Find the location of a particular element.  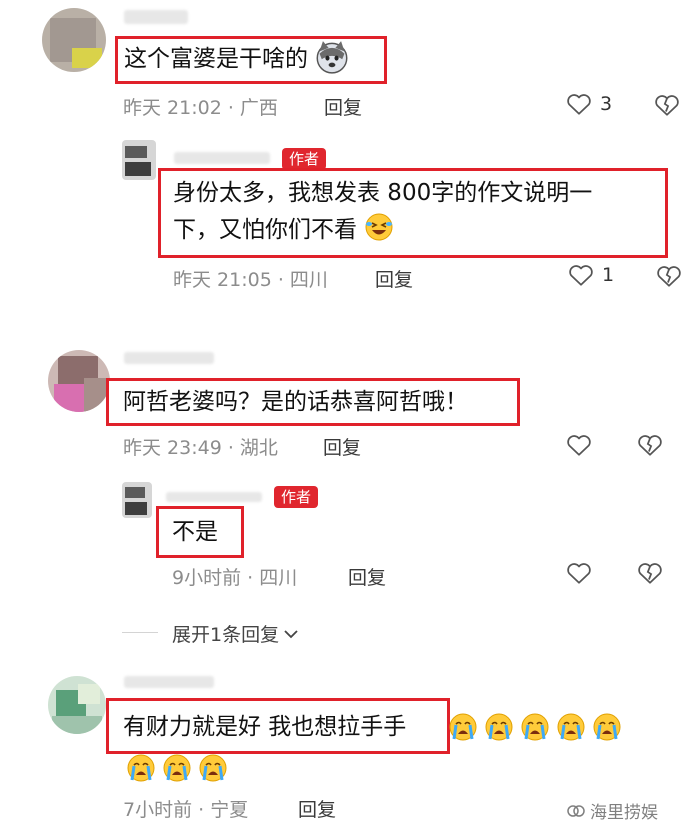

watermark-logo-icon is located at coordinates (576, 810).